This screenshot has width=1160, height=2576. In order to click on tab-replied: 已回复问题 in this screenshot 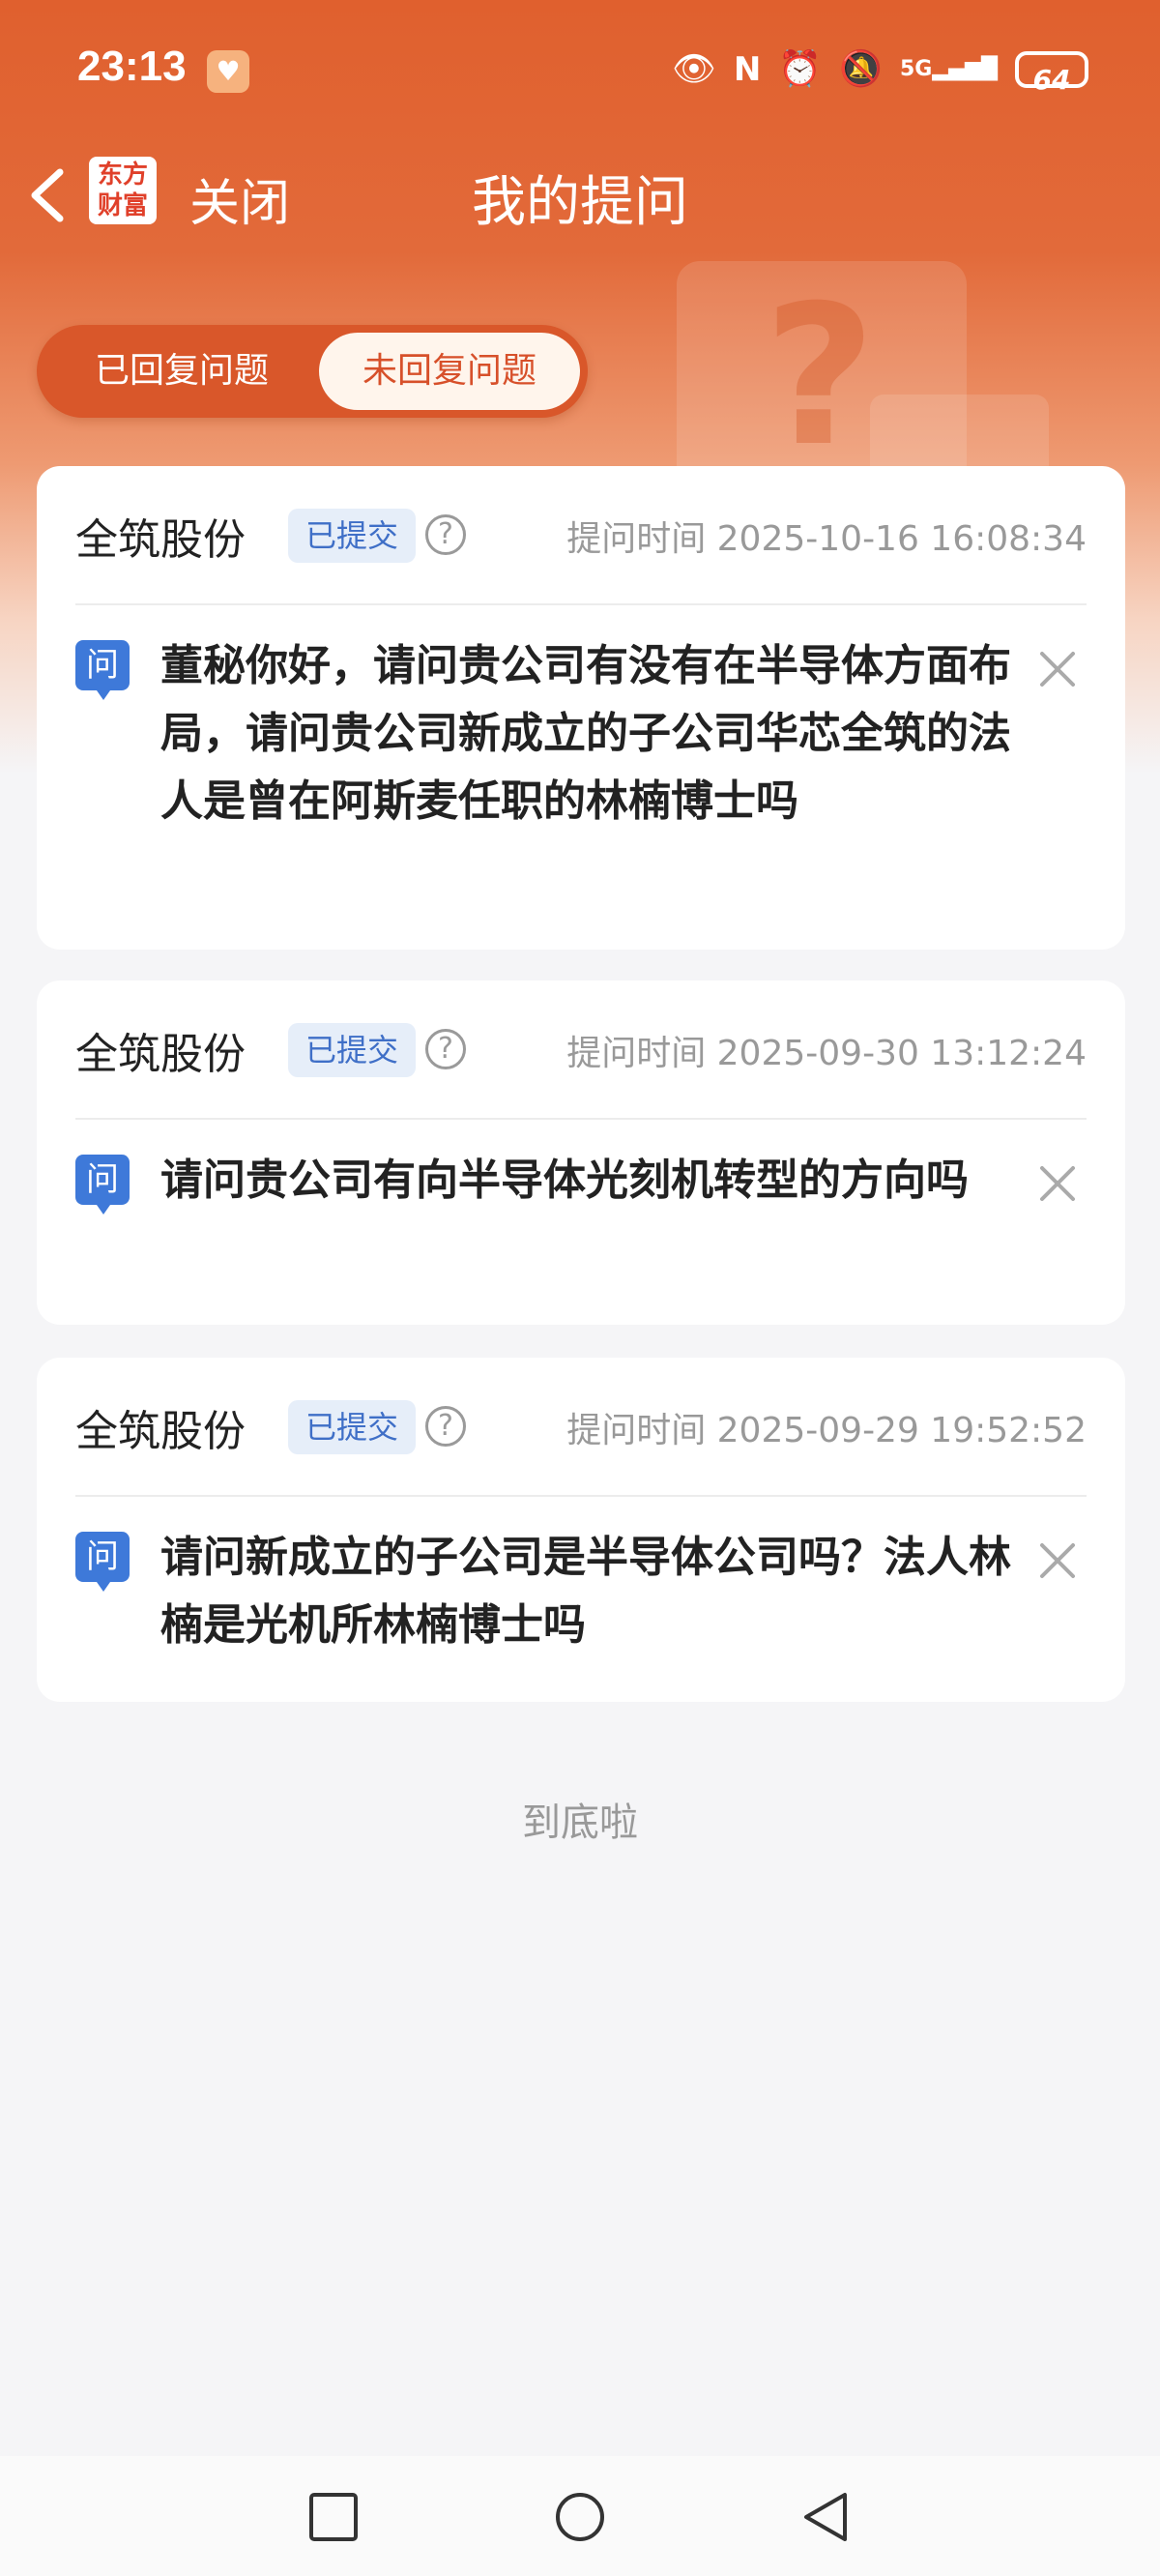, I will do `click(181, 371)`.